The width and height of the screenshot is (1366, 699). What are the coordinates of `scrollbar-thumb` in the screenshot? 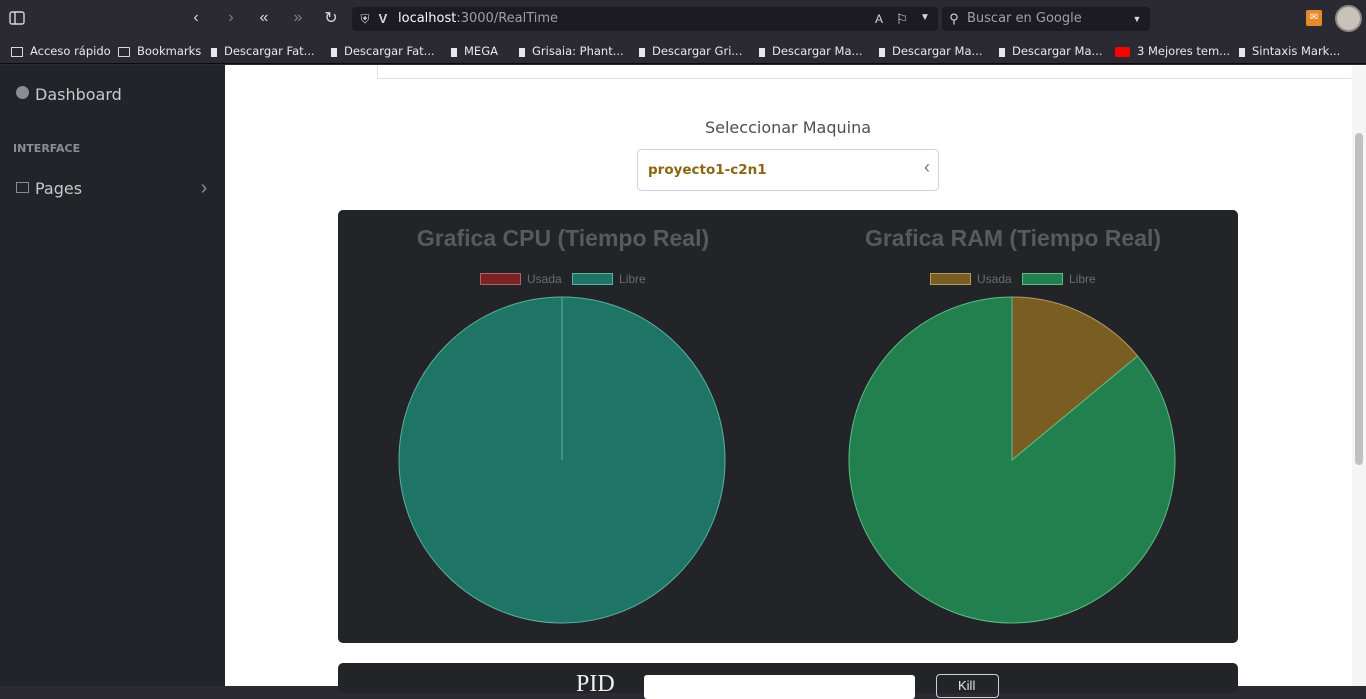 It's located at (1359, 299).